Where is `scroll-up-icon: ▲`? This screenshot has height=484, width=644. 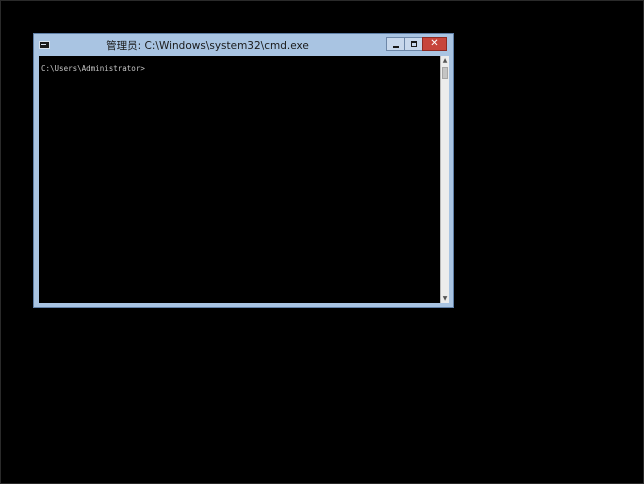
scroll-up-icon: ▲ is located at coordinates (445, 60).